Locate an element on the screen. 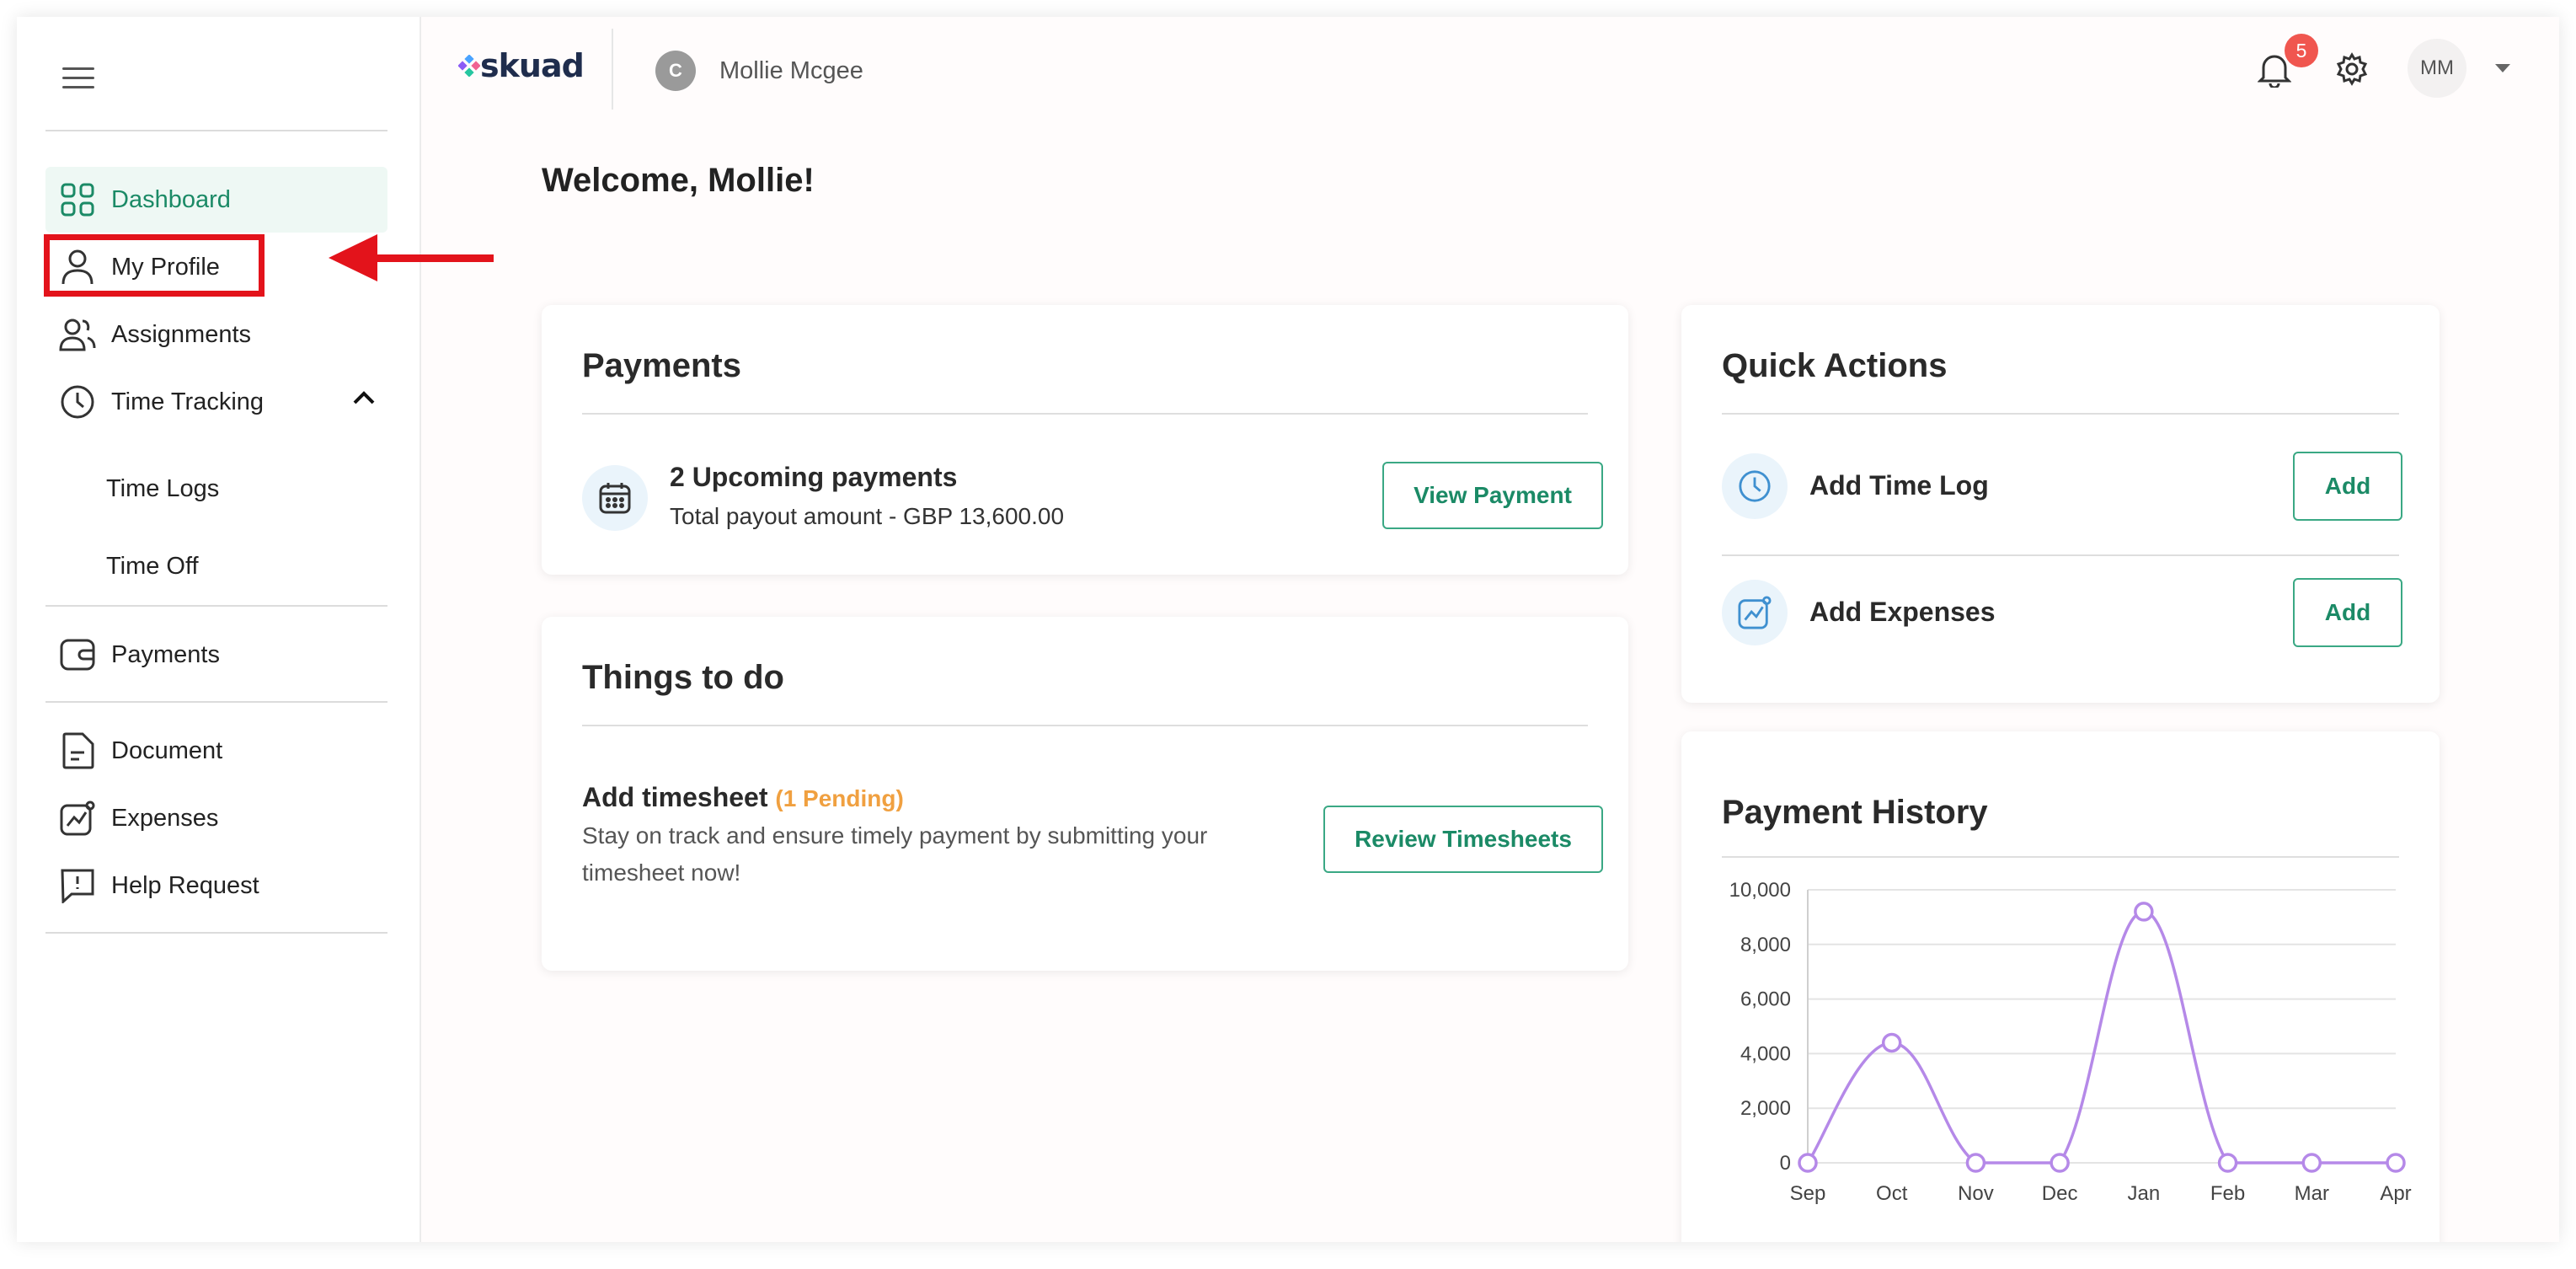 The image size is (2576, 1269). org-switcher: C Mollie Mcgee is located at coordinates (759, 71).